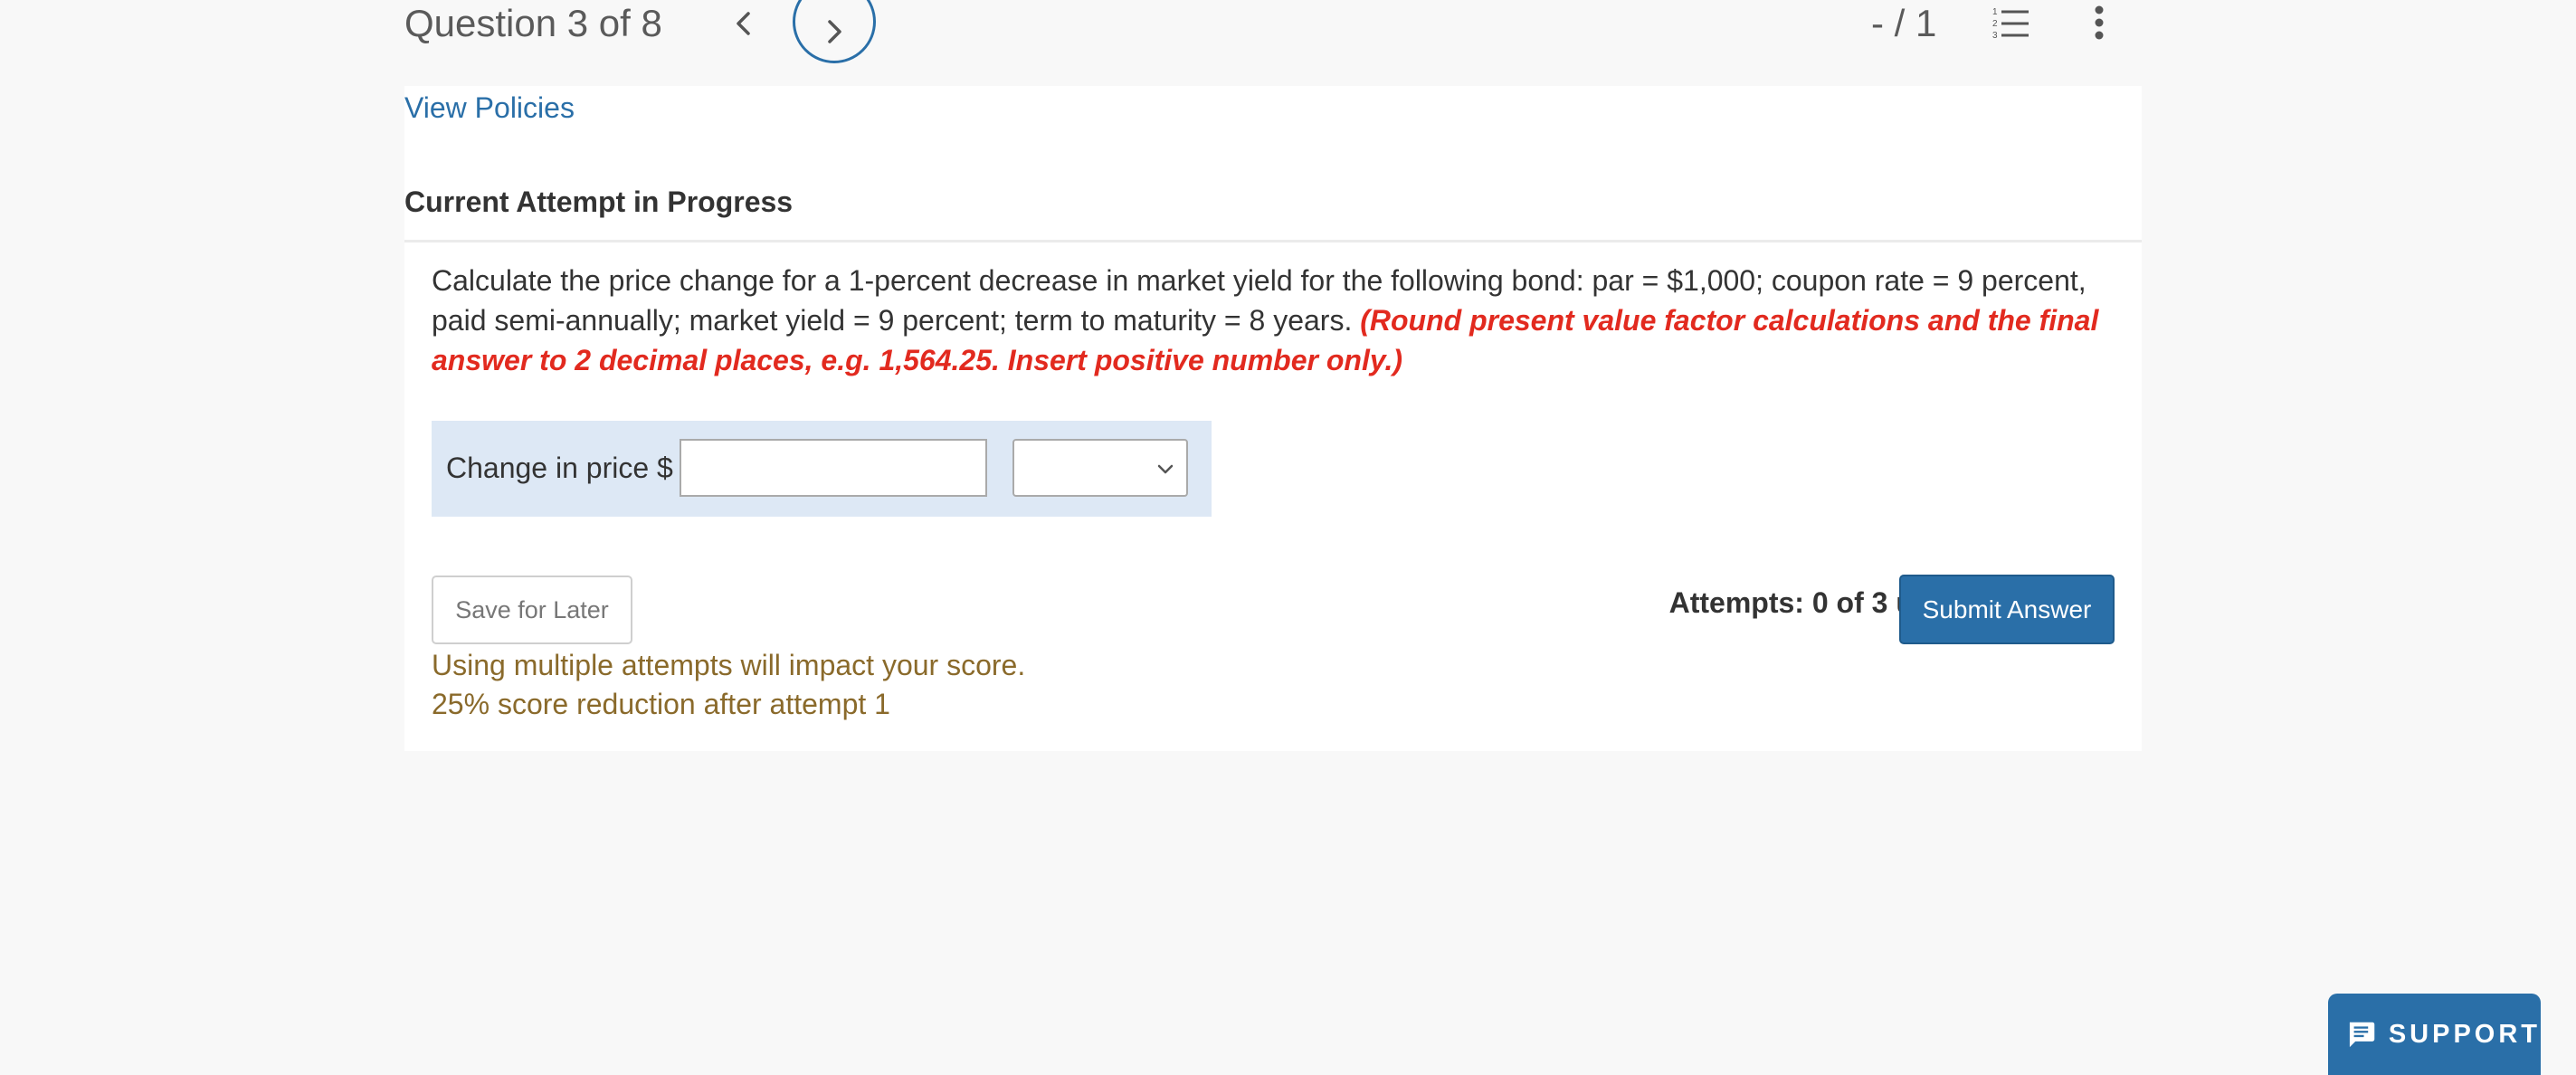 This screenshot has height=1075, width=2576. I want to click on next-question-button, so click(834, 32).